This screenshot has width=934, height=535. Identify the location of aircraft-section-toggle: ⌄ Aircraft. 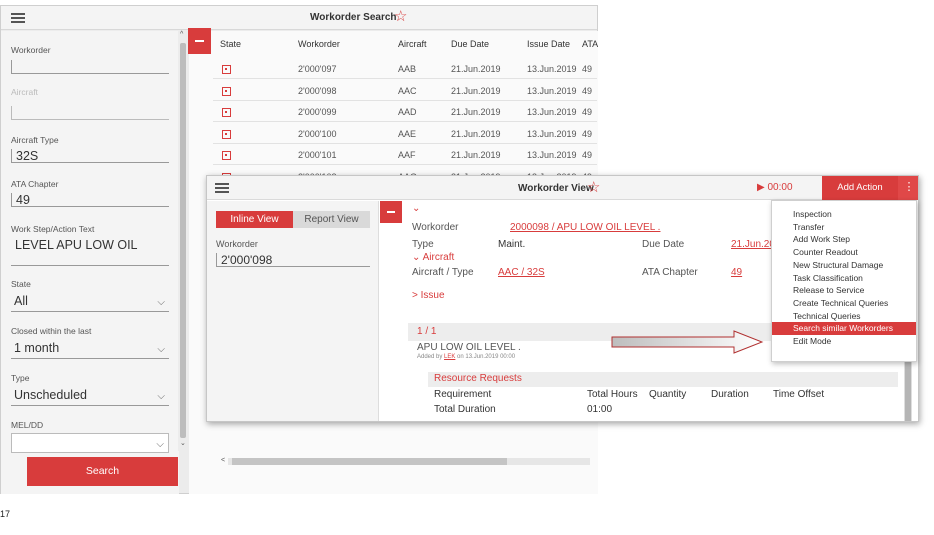
(433, 257).